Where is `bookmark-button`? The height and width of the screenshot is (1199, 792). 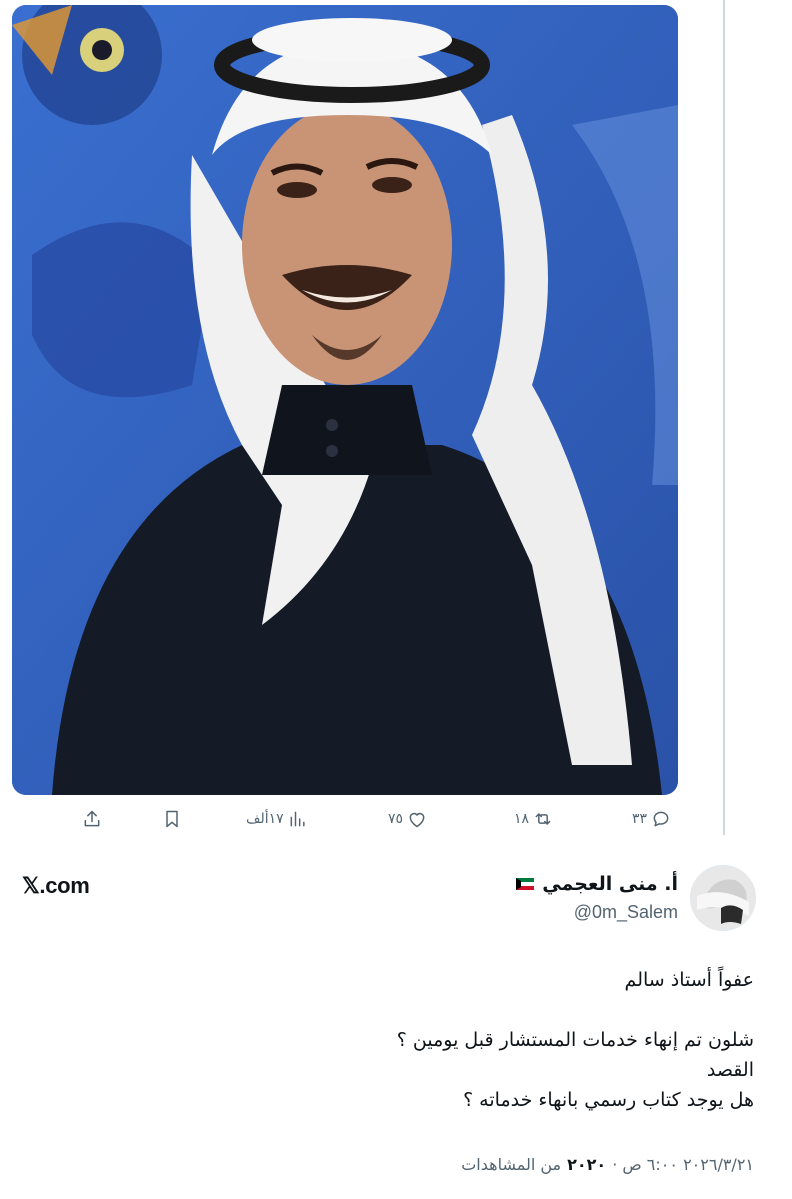
bookmark-button is located at coordinates (172, 819).